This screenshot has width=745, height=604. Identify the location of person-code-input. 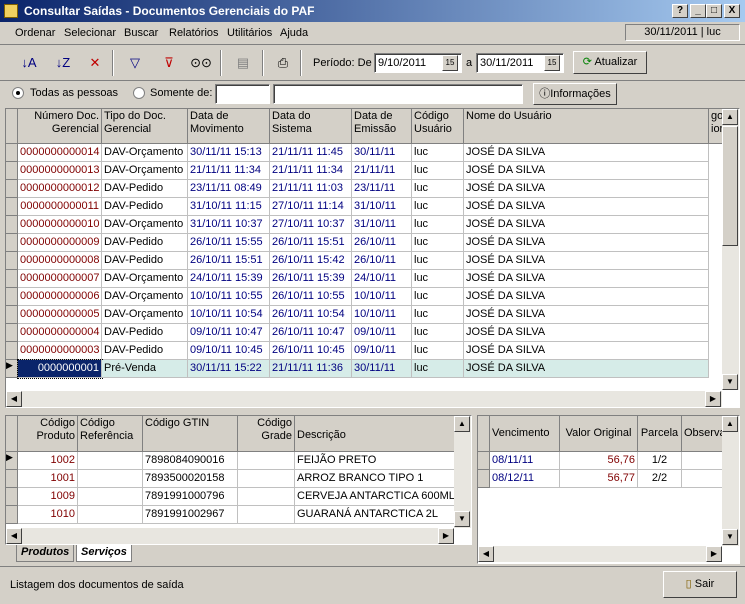
(242, 94).